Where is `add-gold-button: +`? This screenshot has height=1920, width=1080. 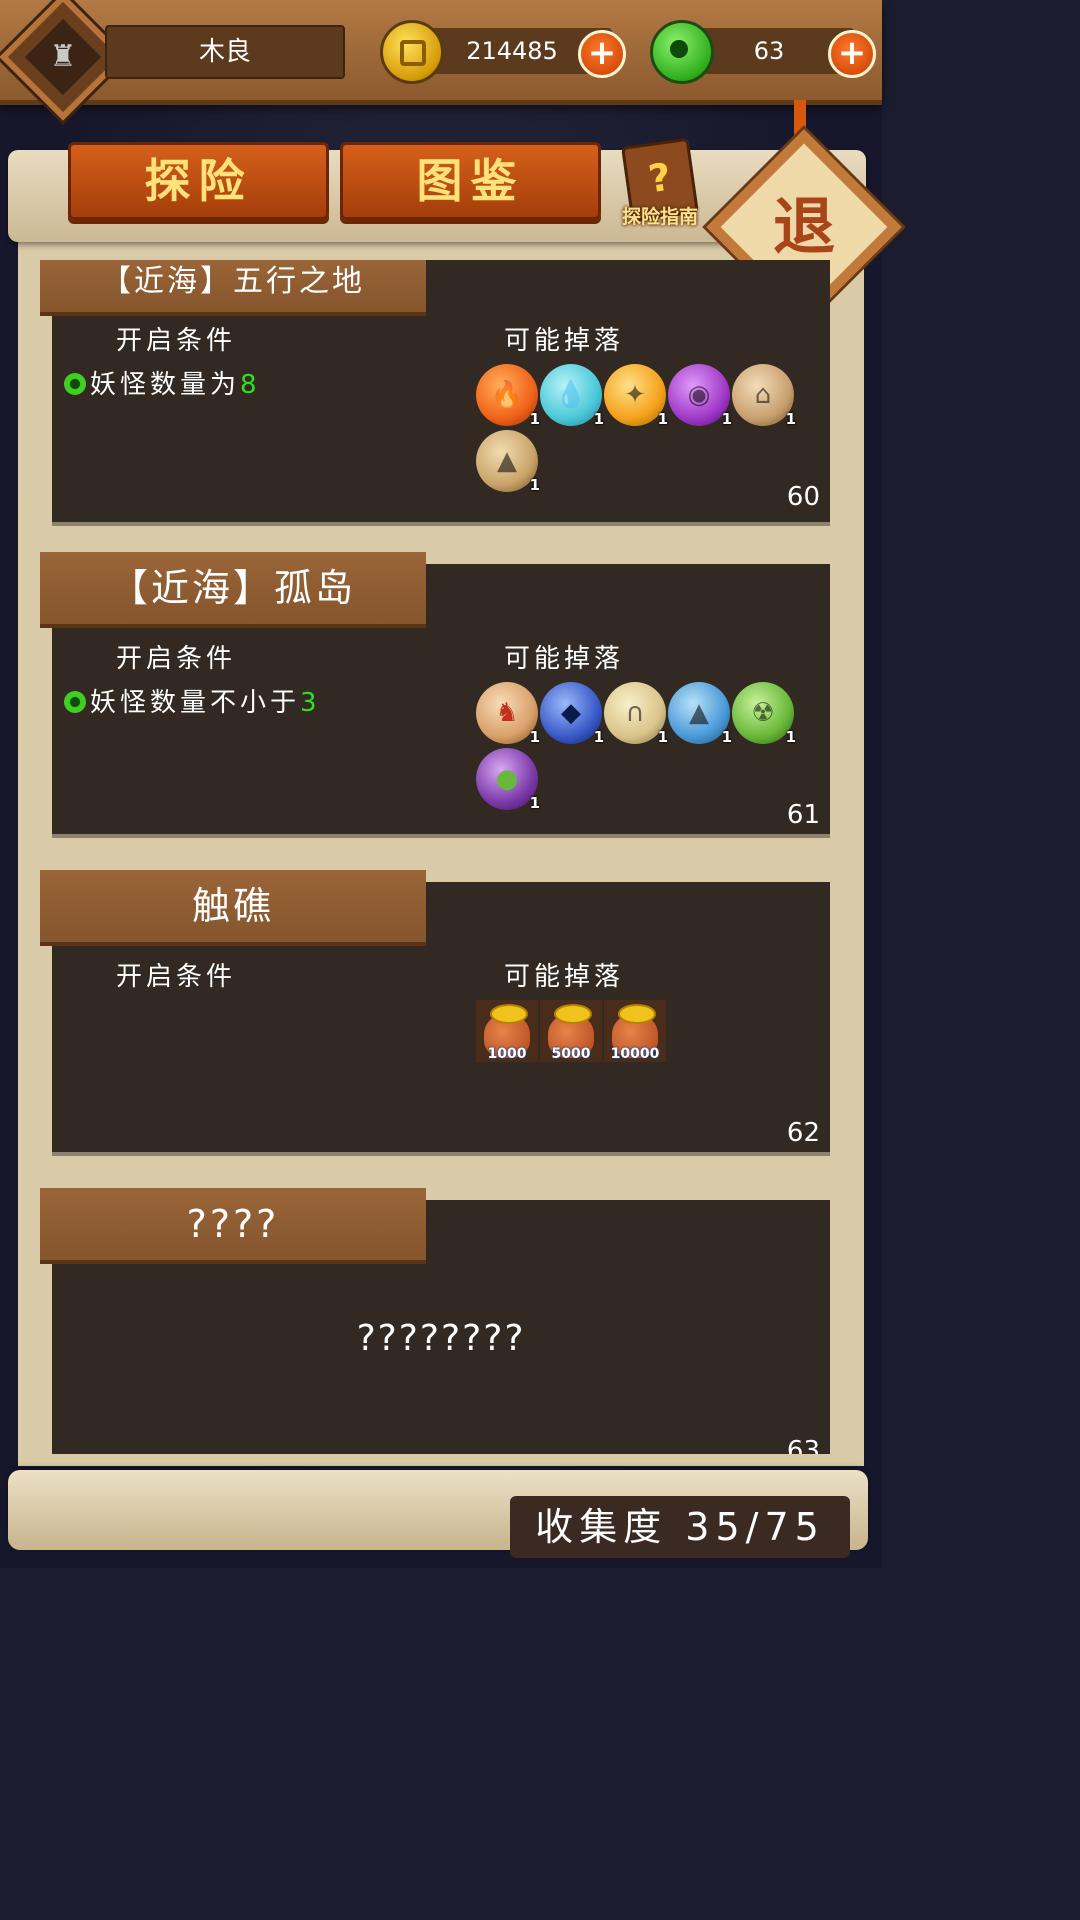
add-gold-button: + is located at coordinates (602, 54).